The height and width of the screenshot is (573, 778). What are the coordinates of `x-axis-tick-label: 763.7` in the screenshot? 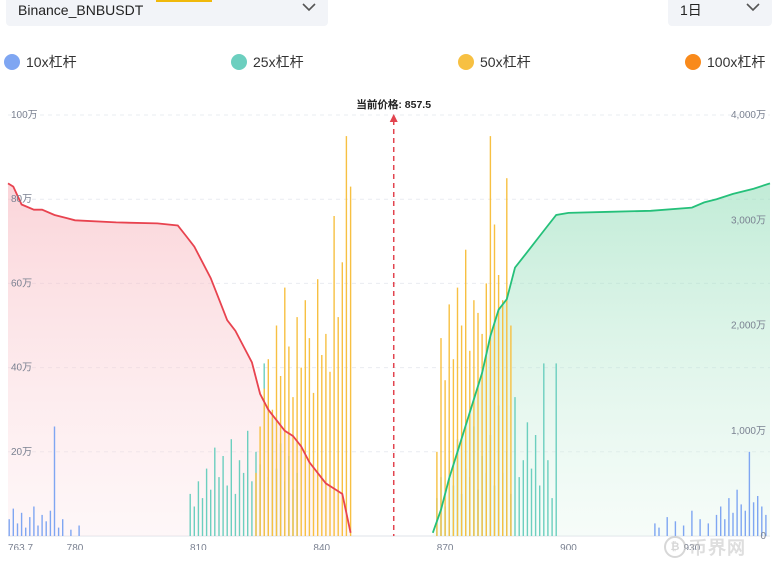 It's located at (20, 546).